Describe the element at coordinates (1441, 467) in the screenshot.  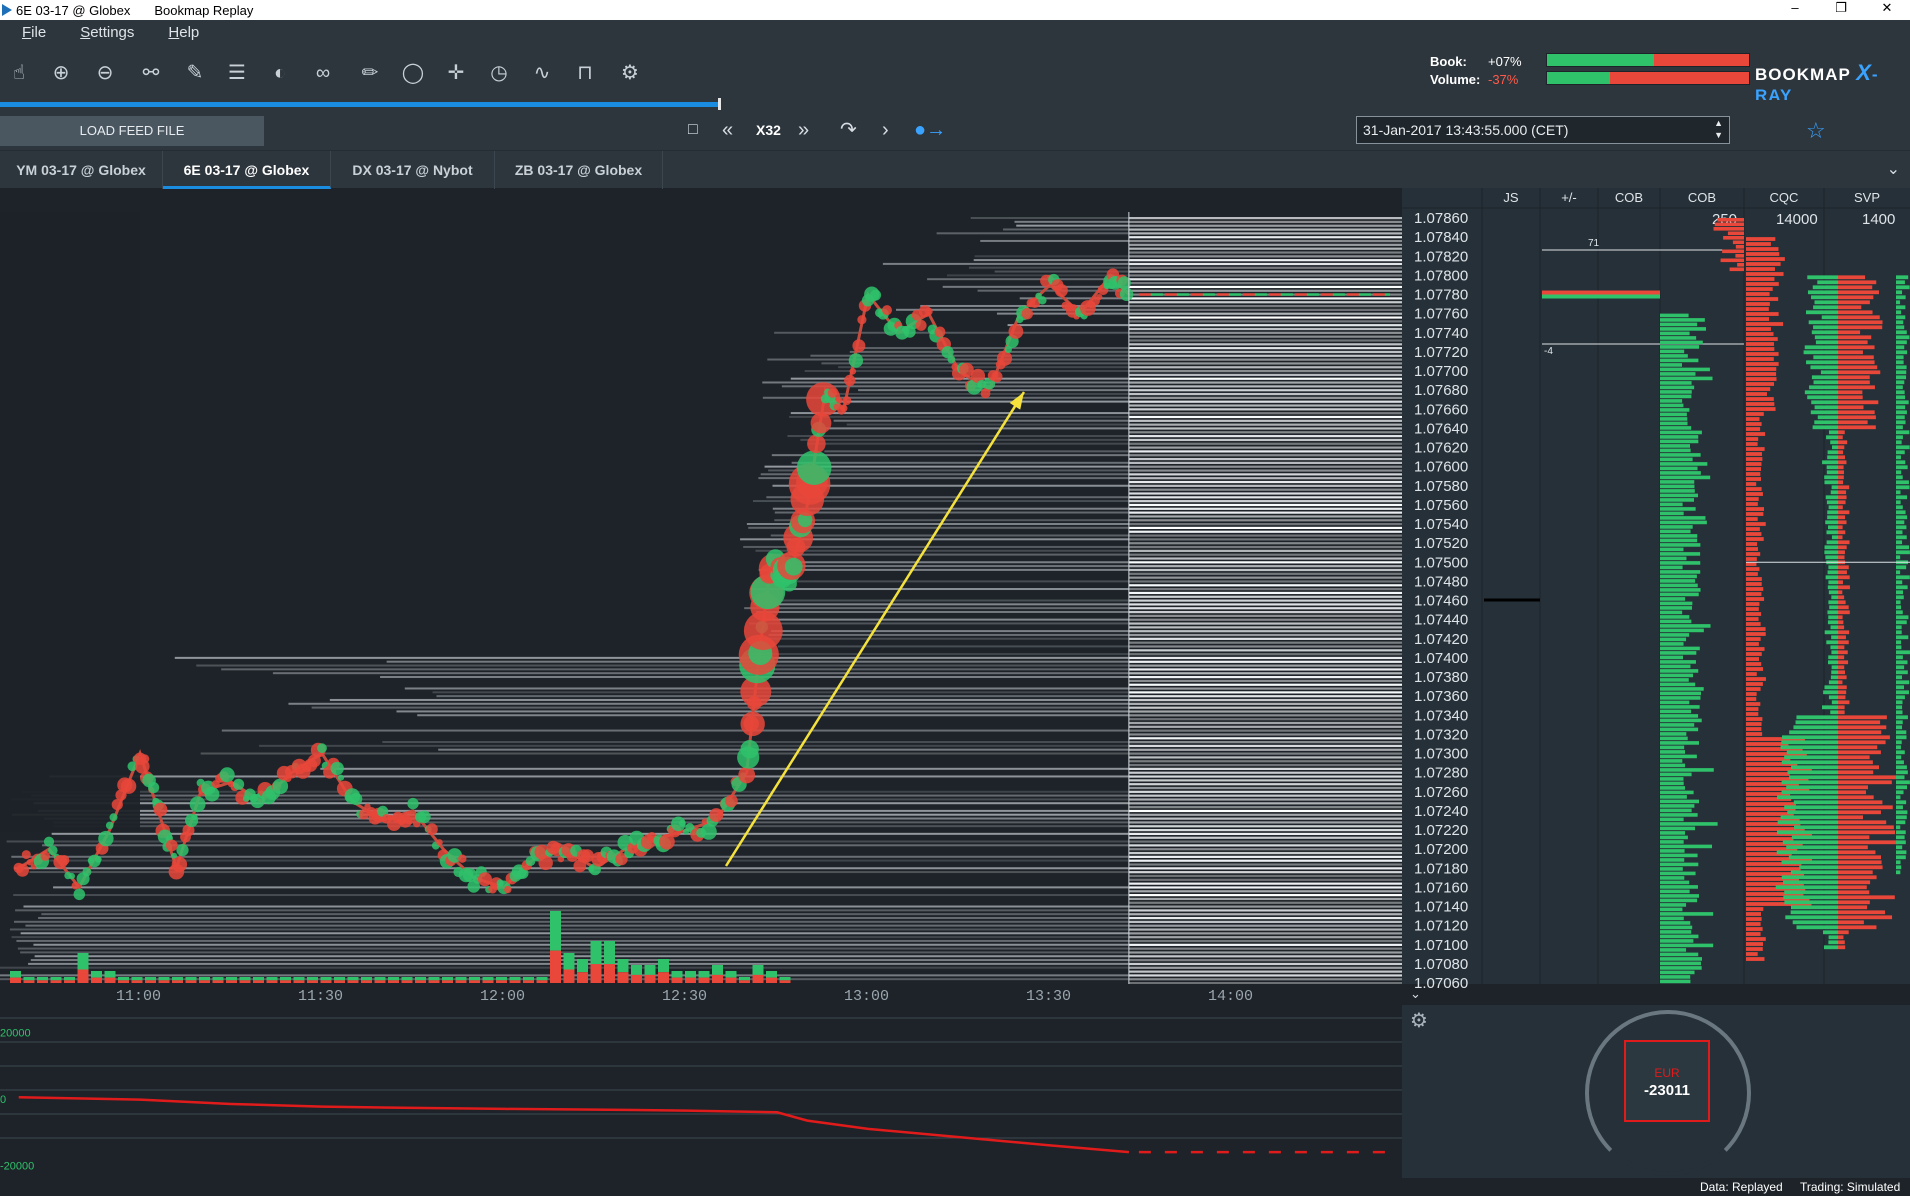
I see `price-tick-label: 1.07600` at that location.